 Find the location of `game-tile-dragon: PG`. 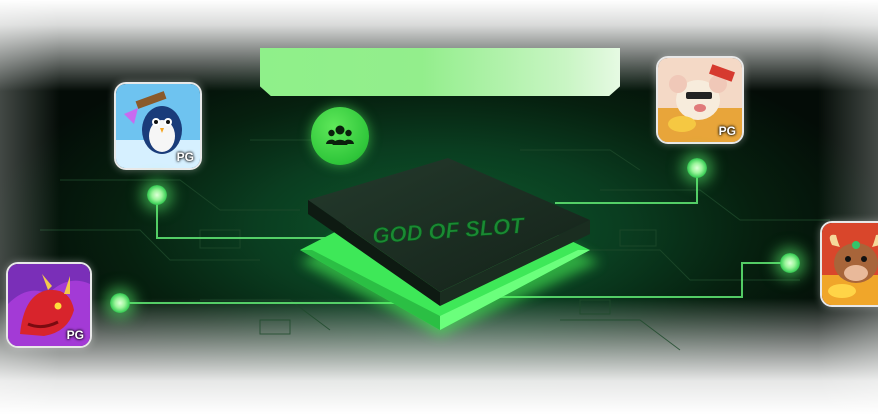

game-tile-dragon: PG is located at coordinates (49, 305).